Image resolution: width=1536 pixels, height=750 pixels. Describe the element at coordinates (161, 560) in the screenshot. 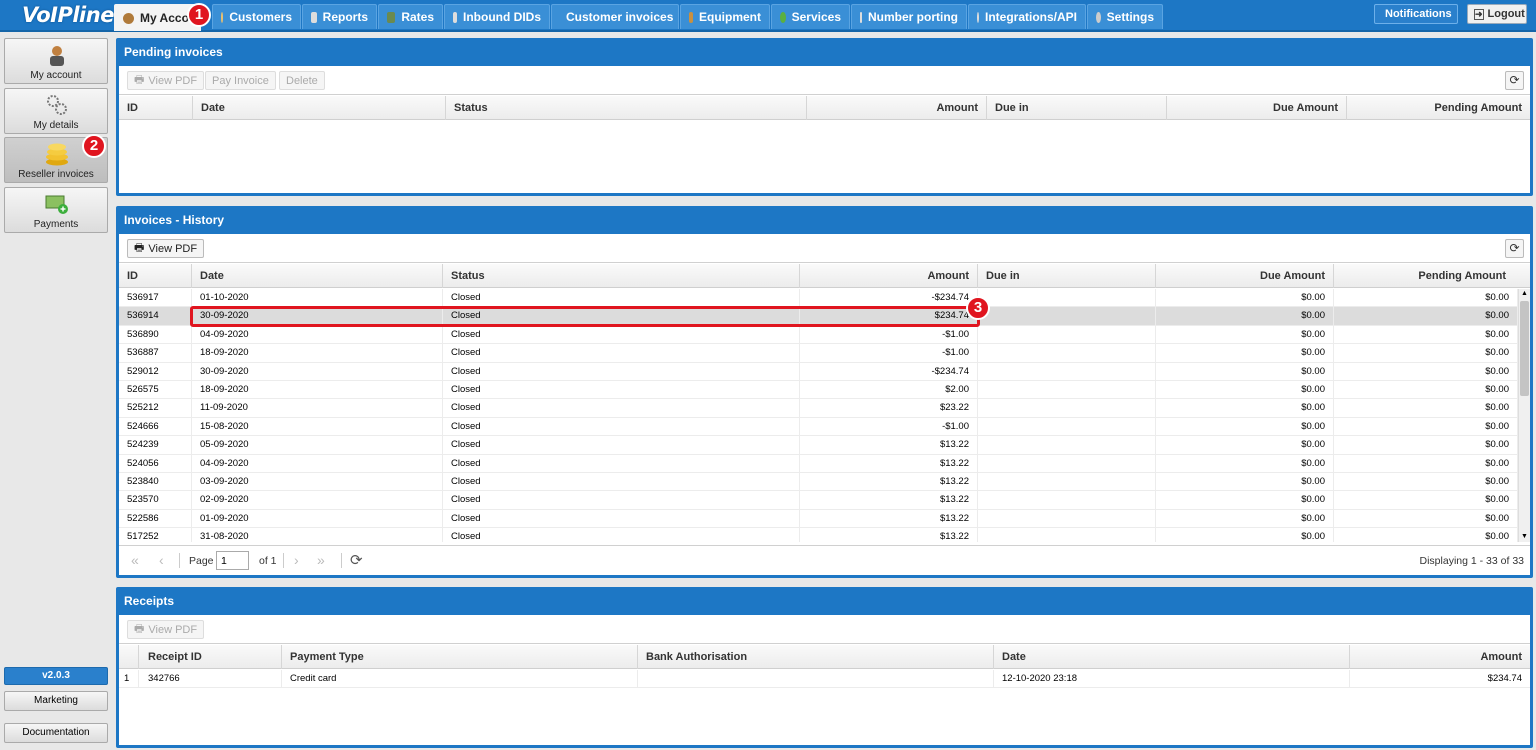

I see `prev-page-icon: ‹` at that location.